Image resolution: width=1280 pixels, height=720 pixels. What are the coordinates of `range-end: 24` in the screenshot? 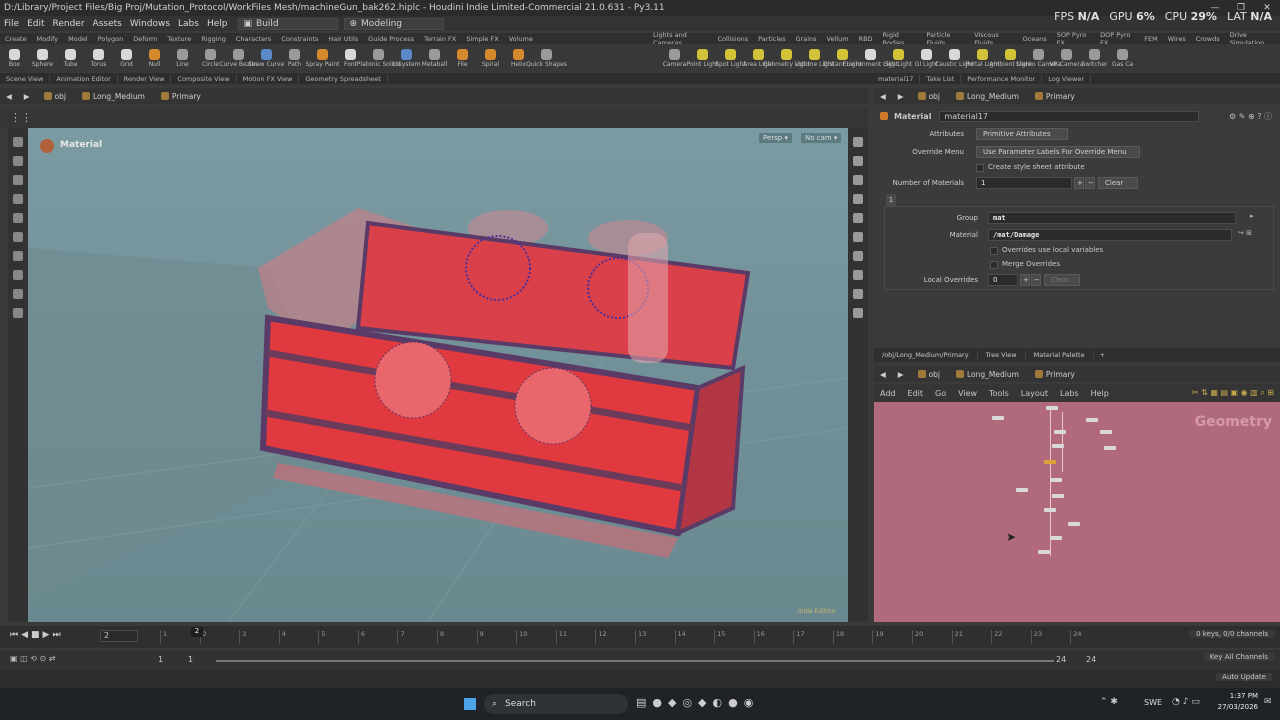 It's located at (1091, 659).